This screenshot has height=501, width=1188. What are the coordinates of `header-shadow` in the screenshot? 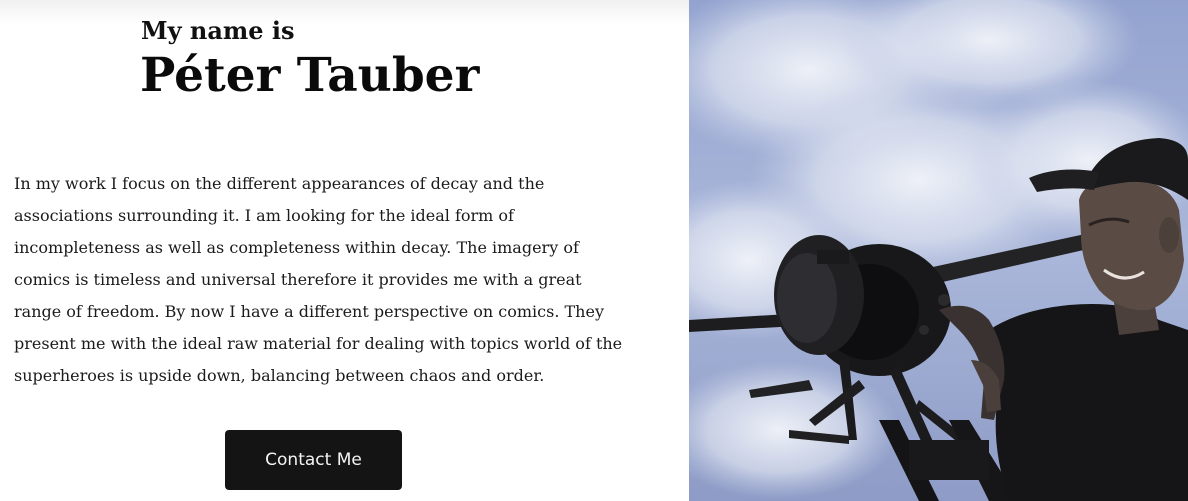 It's located at (344, 12).